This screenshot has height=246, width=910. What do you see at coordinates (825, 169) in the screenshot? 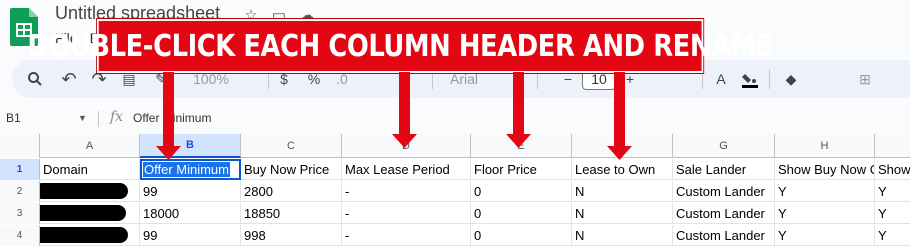
I see `cell: Show Buy Now C` at bounding box center [825, 169].